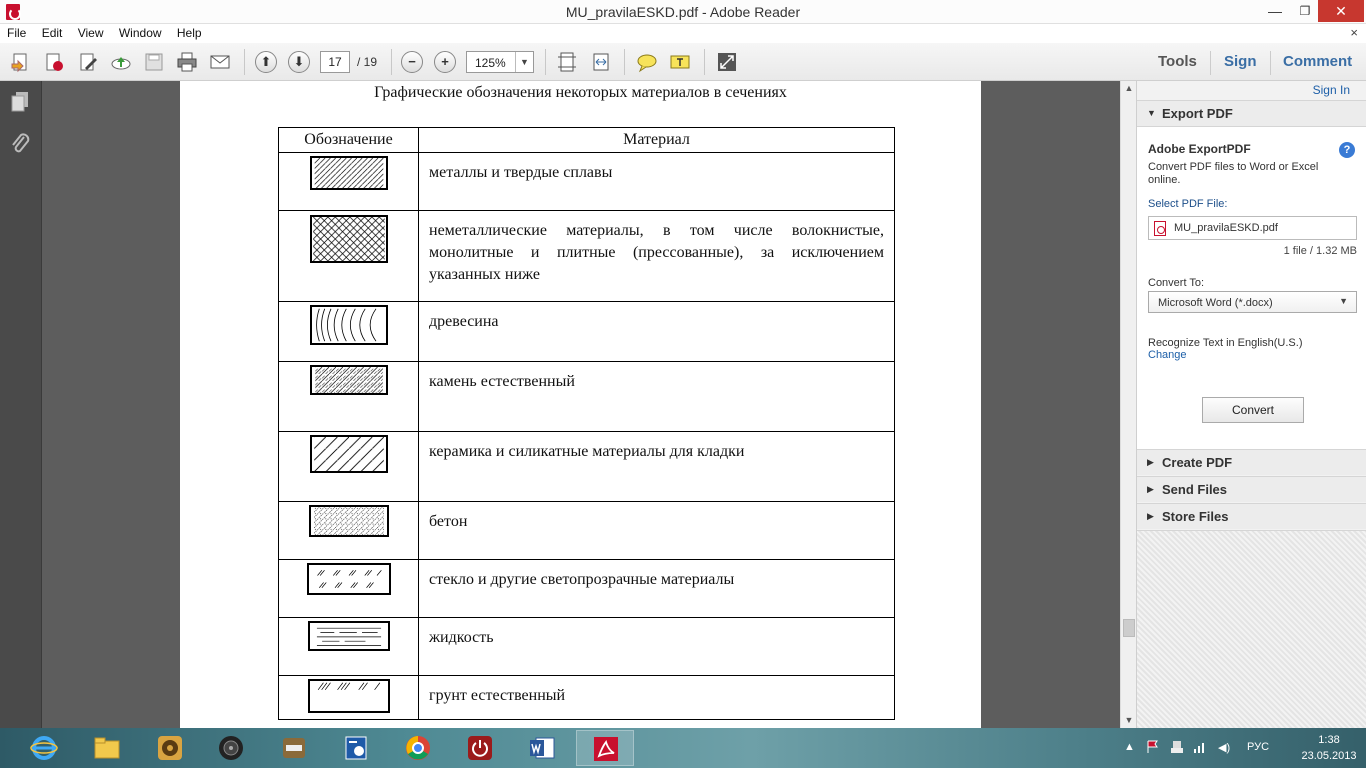  What do you see at coordinates (1305, 11) in the screenshot?
I see `maximize-button: ❐` at bounding box center [1305, 11].